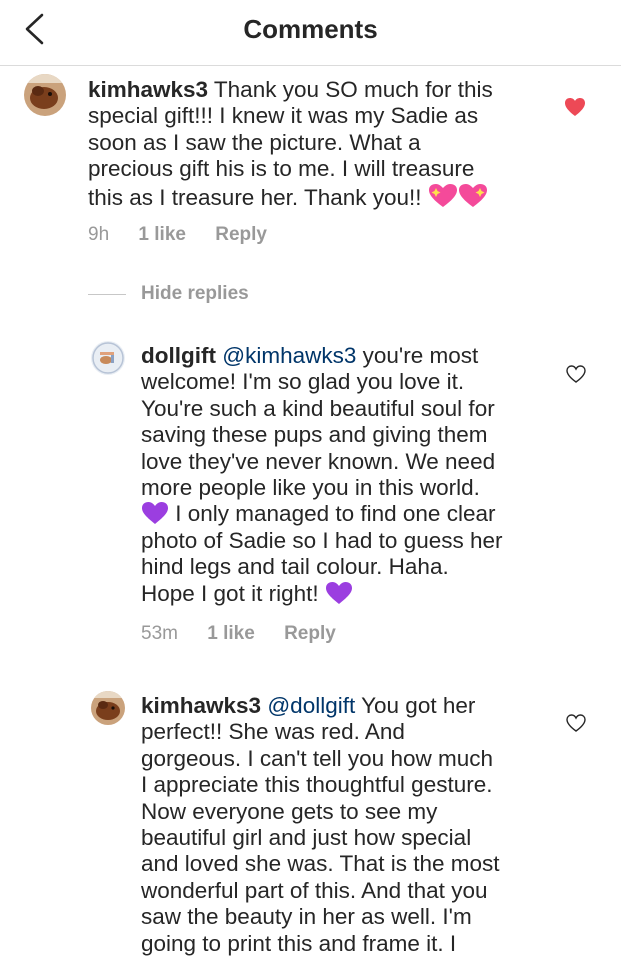  I want to click on comment-username: dollgift, so click(178, 355).